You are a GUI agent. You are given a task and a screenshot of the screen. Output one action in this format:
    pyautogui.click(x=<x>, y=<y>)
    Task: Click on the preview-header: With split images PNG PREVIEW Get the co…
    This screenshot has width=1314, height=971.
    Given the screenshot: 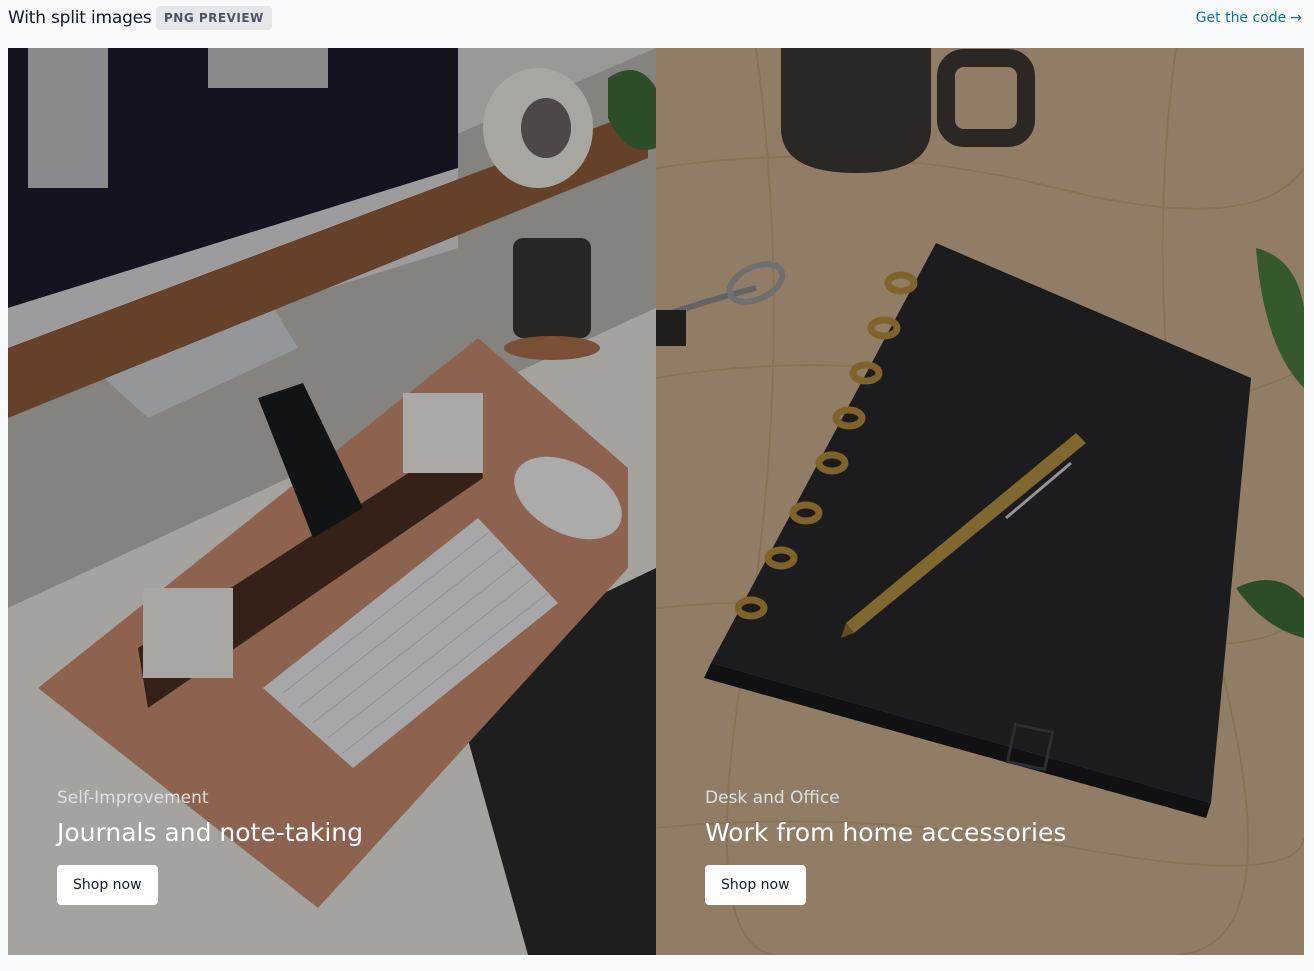 What is the action you would take?
    pyautogui.click(x=657, y=20)
    